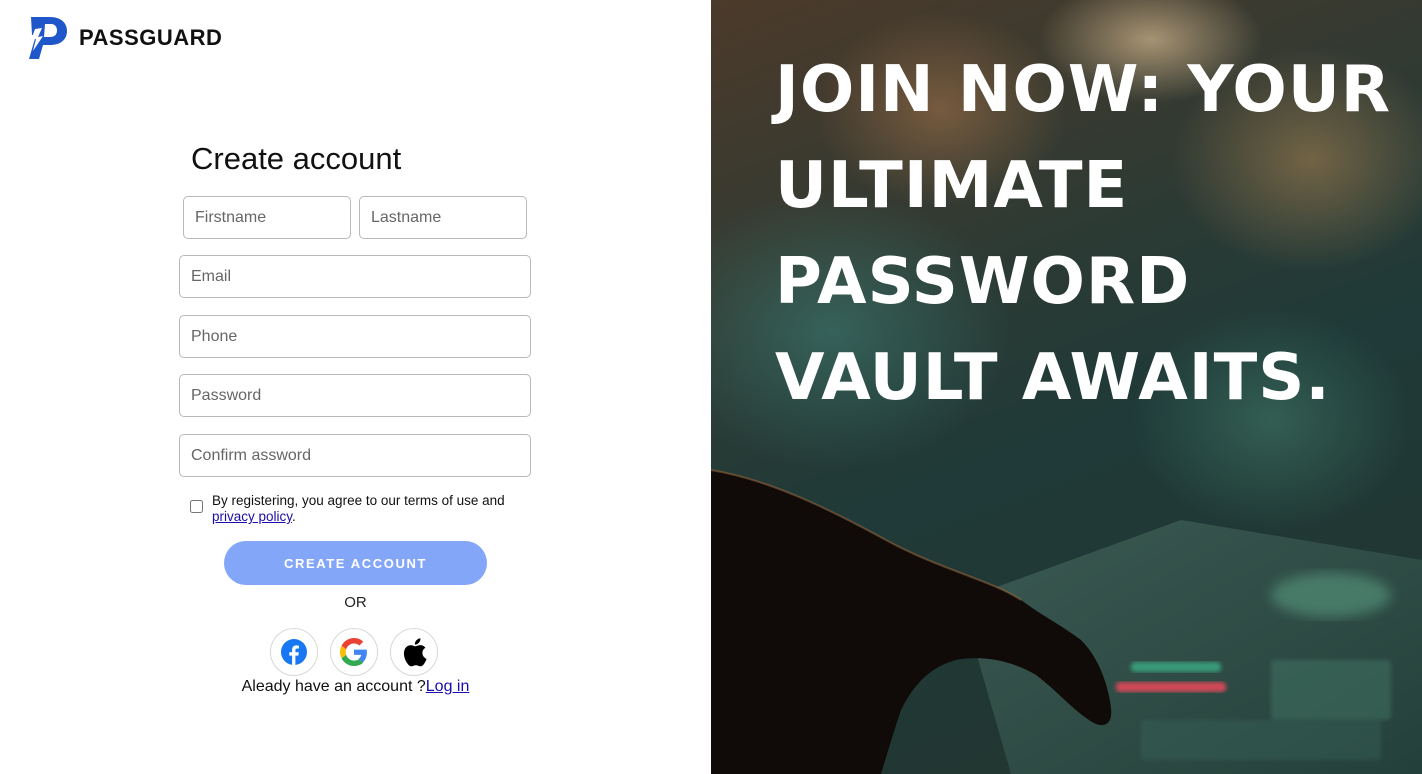 Image resolution: width=1422 pixels, height=774 pixels. I want to click on terms-period: ., so click(294, 516).